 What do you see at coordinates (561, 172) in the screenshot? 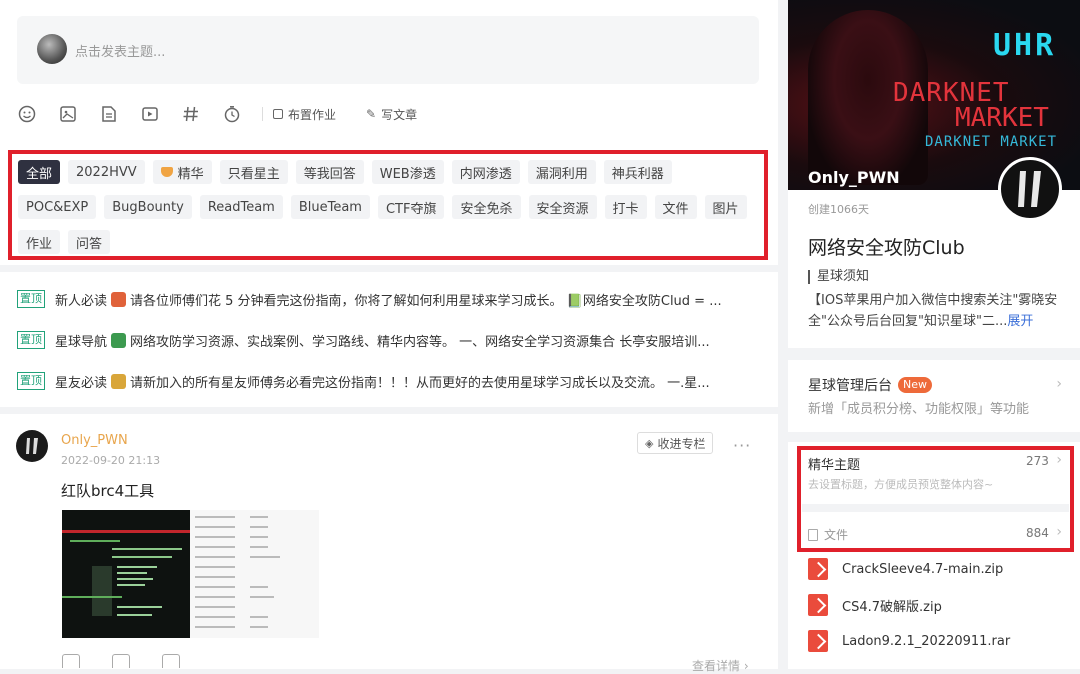
I see `tag-exploit: 漏洞利用` at bounding box center [561, 172].